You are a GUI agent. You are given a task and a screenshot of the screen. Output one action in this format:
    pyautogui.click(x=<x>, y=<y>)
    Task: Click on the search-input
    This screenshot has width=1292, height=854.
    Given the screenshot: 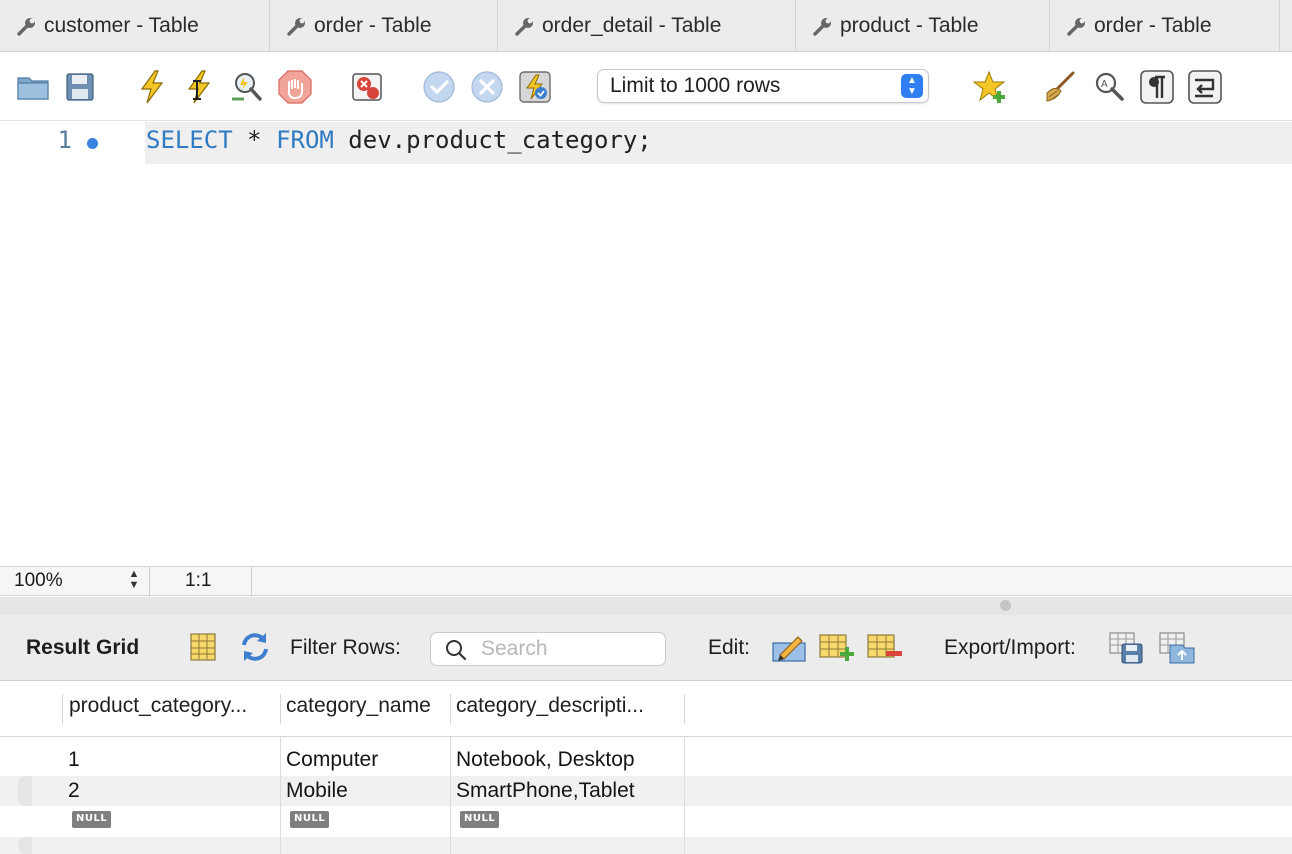 What is the action you would take?
    pyautogui.click(x=571, y=649)
    